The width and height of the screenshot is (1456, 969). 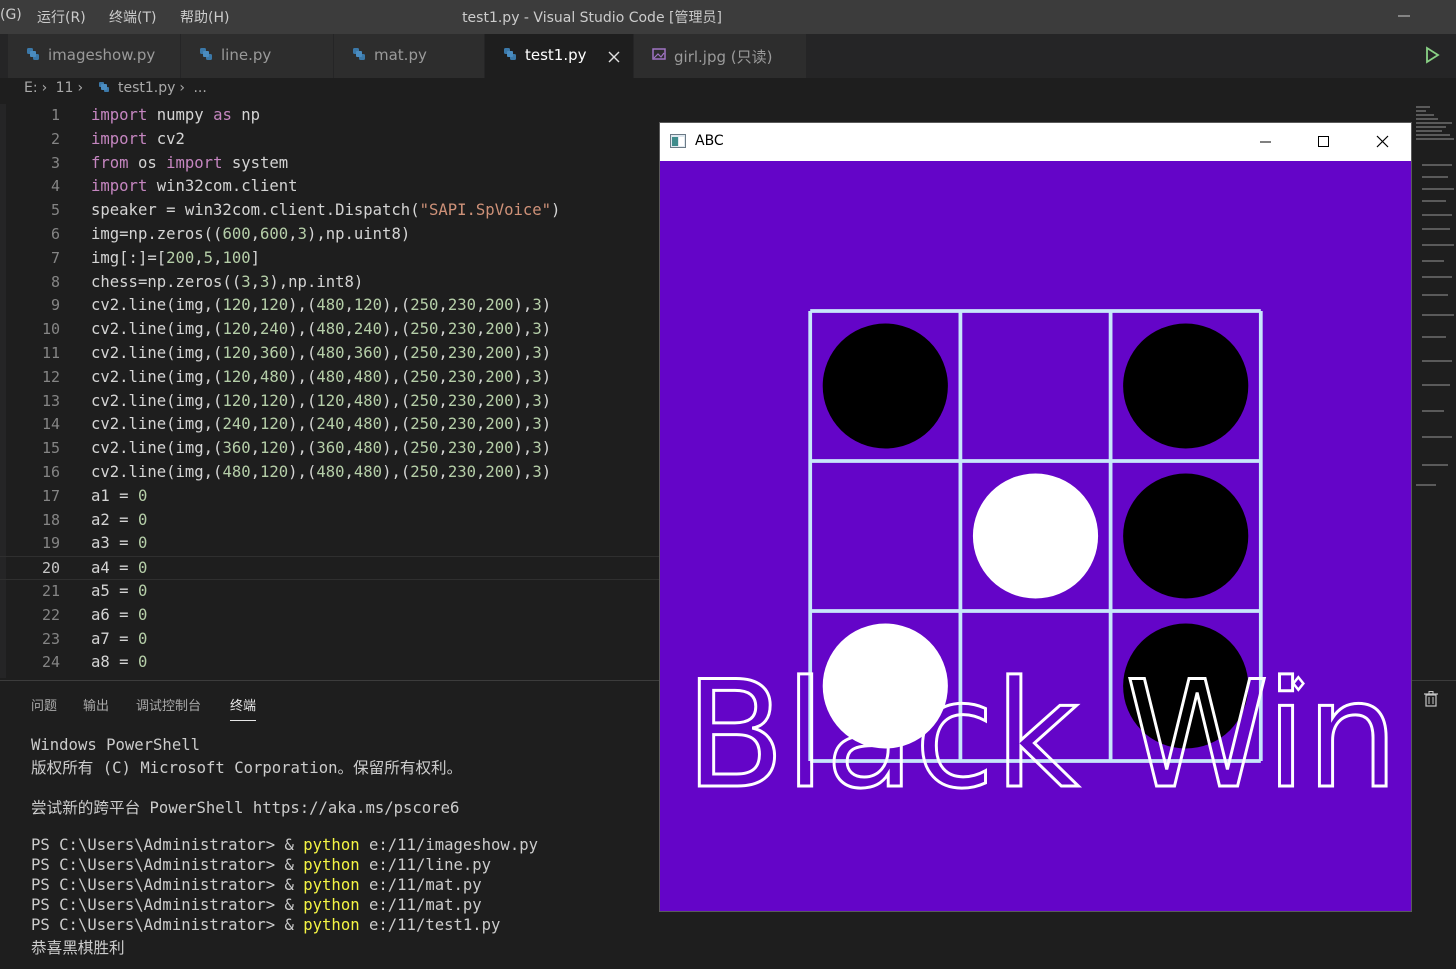 I want to click on tab-debug-console: 调试控制台, so click(x=168, y=704).